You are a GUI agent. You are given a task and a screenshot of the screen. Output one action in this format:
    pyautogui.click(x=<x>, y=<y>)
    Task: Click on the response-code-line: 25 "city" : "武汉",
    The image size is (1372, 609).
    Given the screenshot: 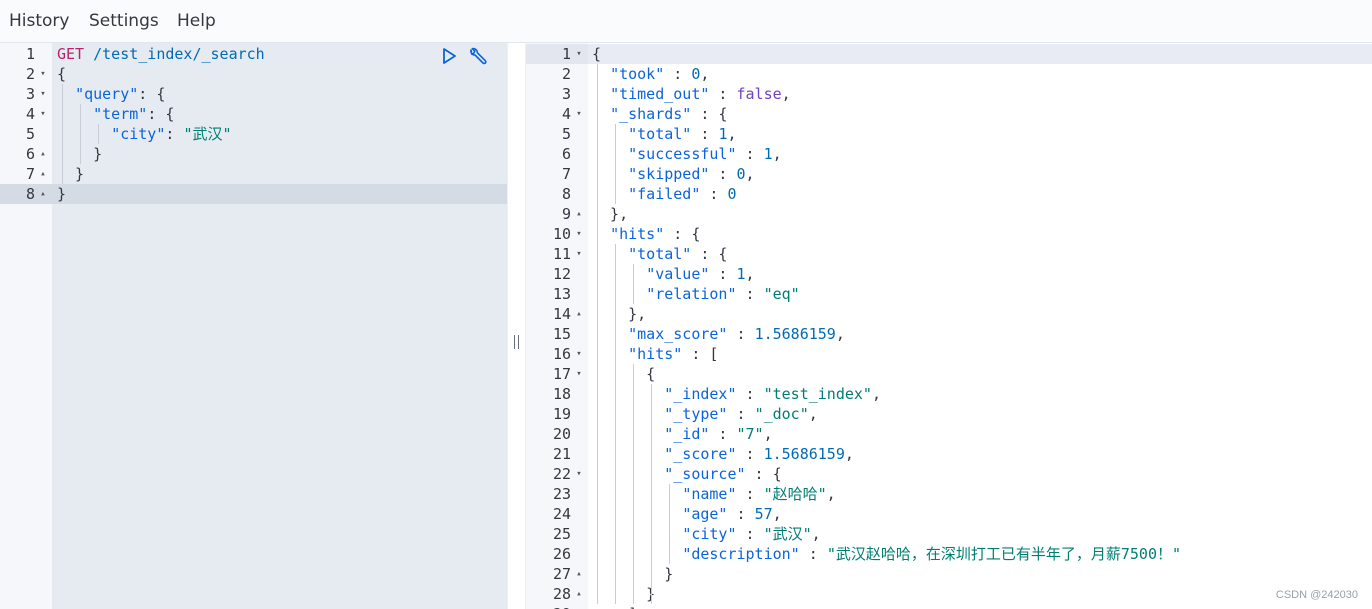 What is the action you would take?
    pyautogui.click(x=949, y=534)
    